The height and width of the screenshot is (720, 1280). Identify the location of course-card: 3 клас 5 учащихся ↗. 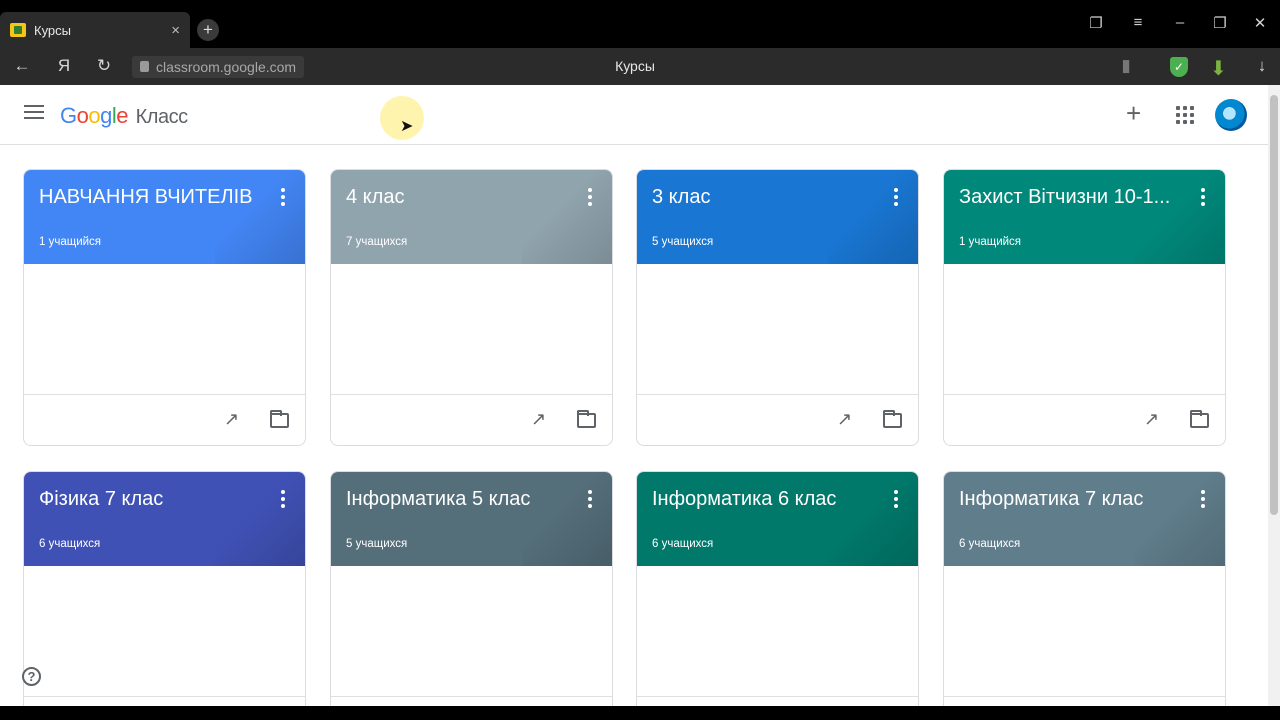
(777, 307).